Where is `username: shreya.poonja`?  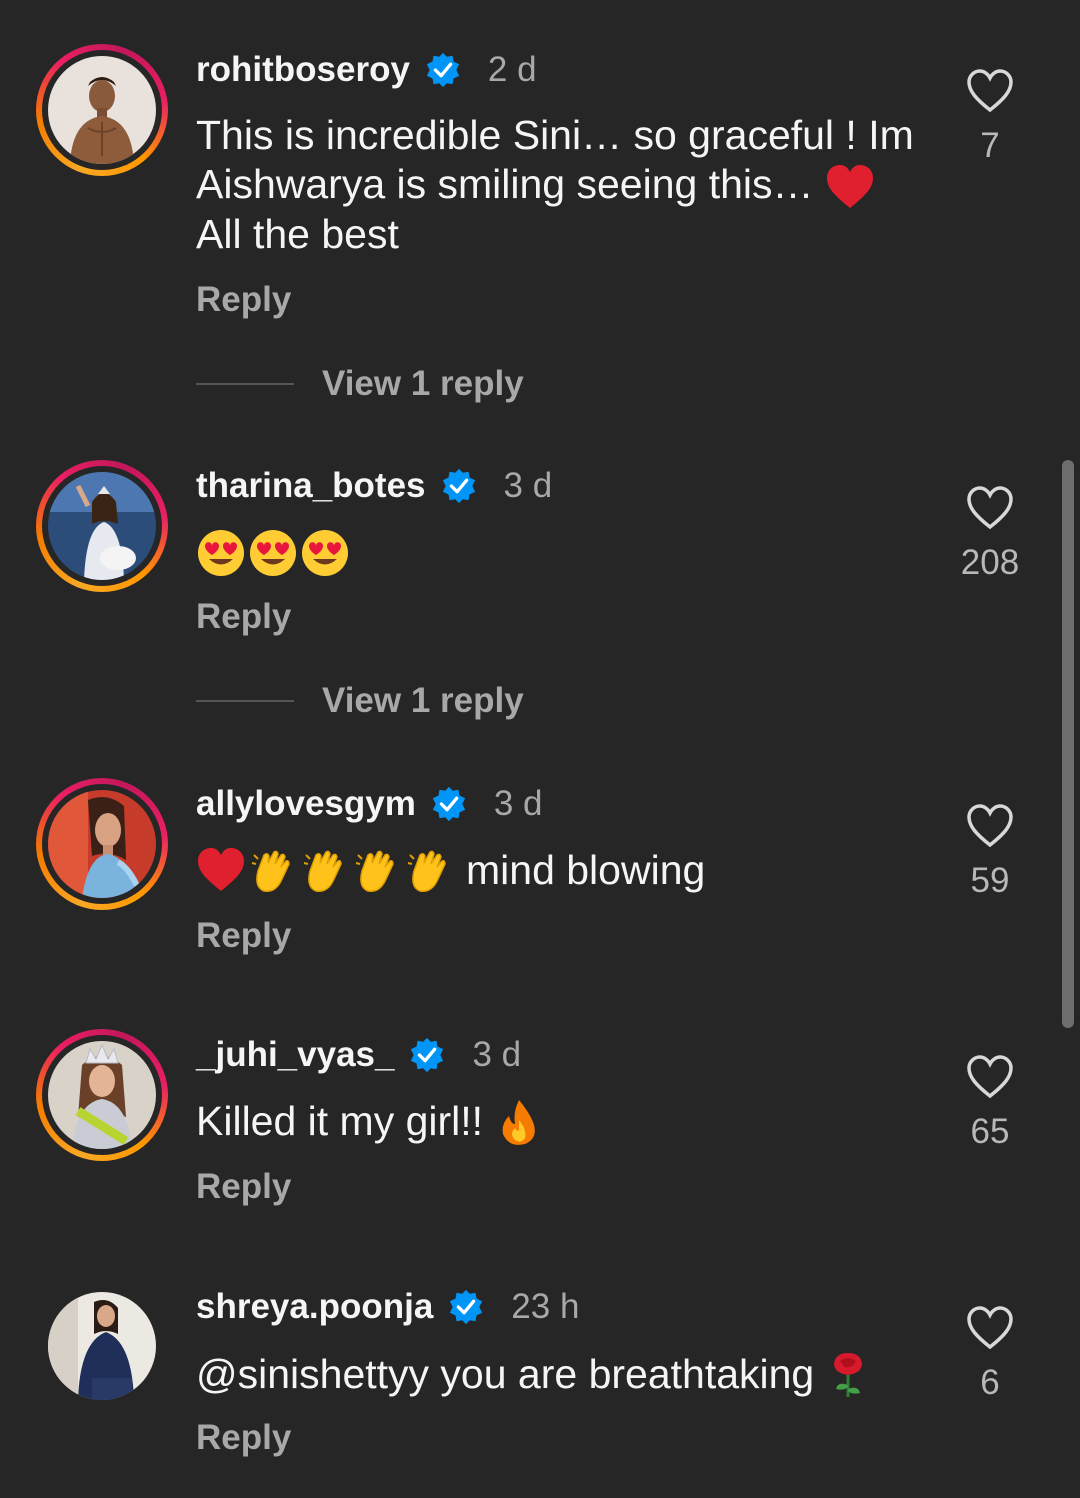
username: shreya.poonja is located at coordinates (314, 1307).